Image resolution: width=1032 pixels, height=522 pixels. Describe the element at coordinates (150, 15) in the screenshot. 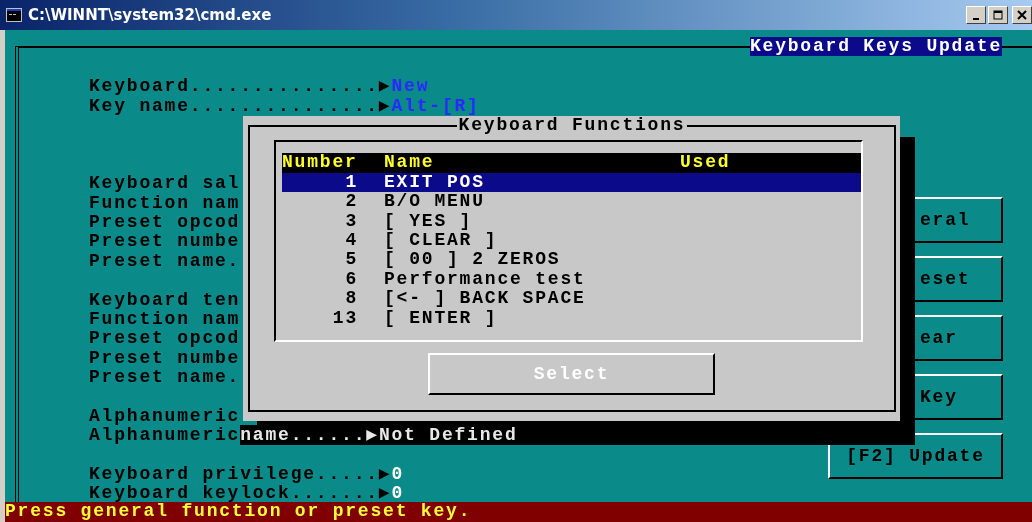

I see `window-title: C:\WINNT\system32\cmd.exe` at that location.